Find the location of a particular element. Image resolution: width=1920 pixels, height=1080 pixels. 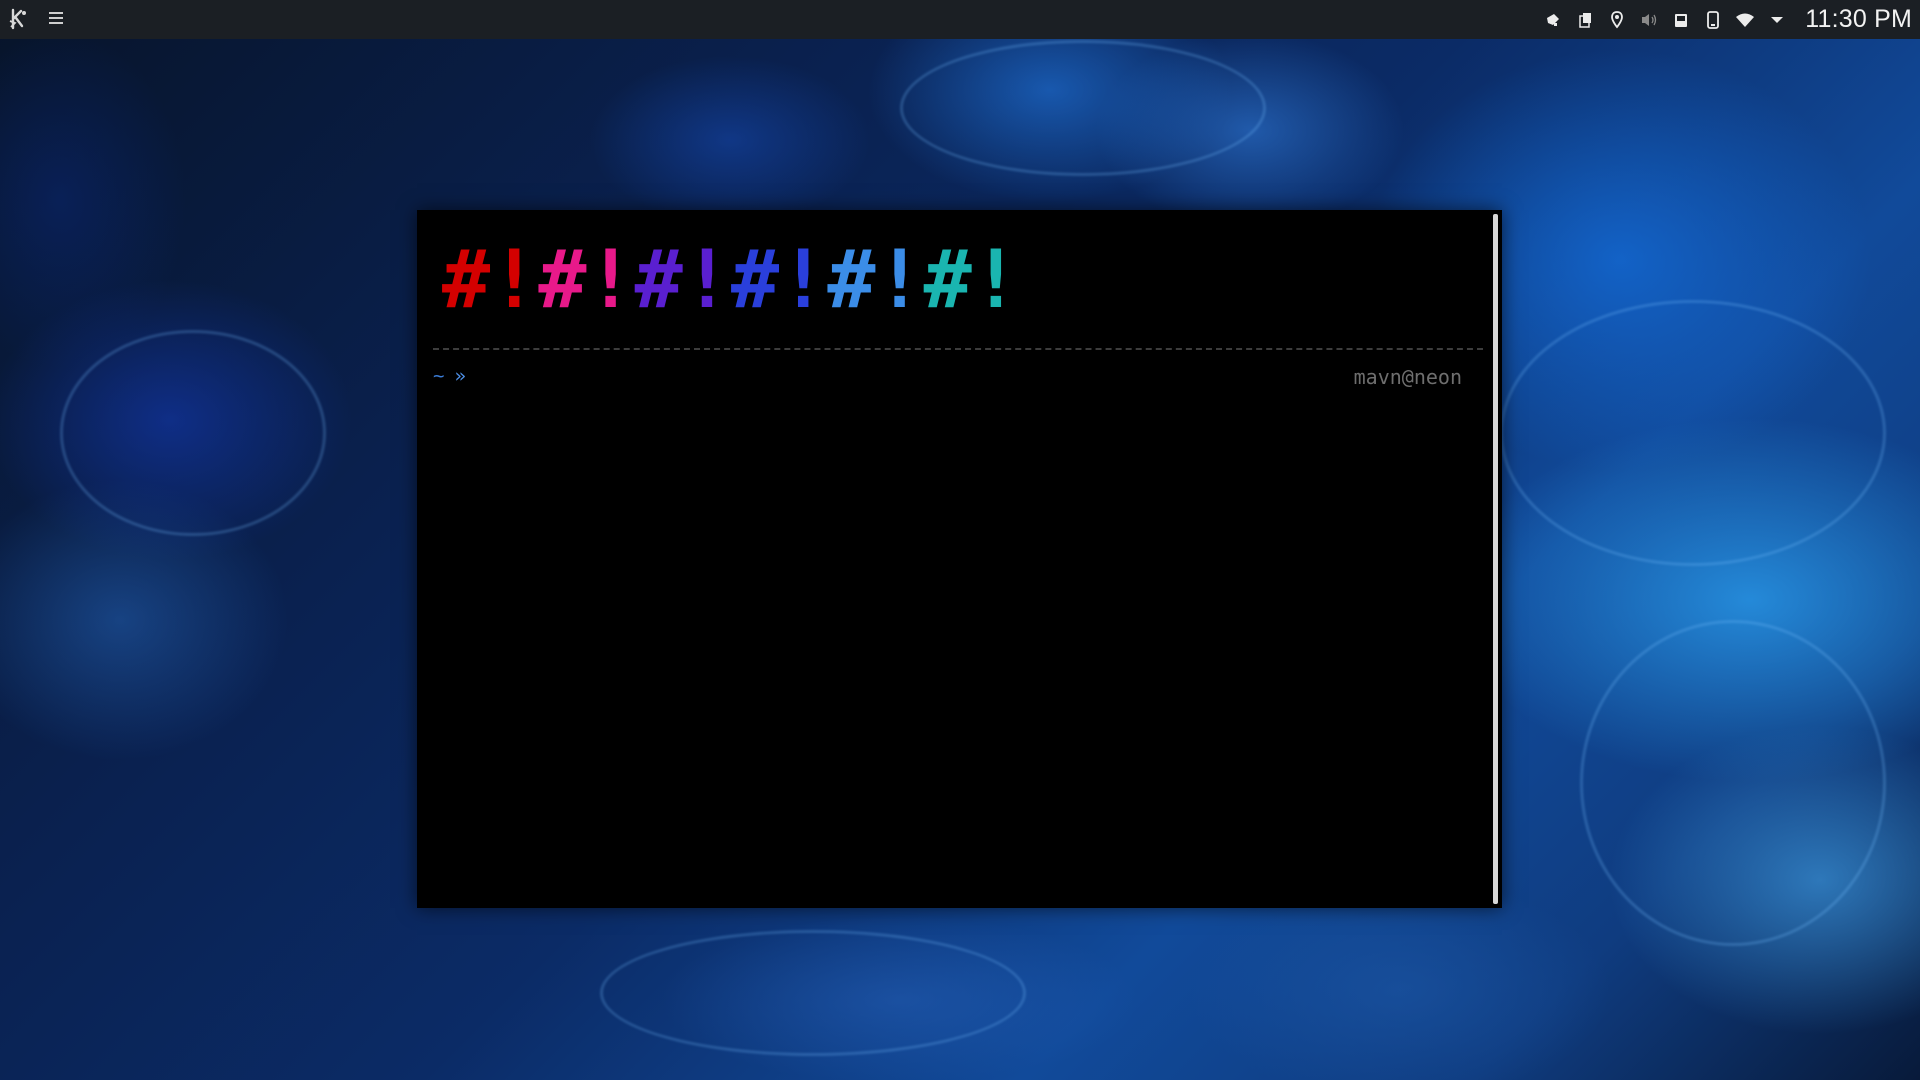

divider-line is located at coordinates (958, 349).